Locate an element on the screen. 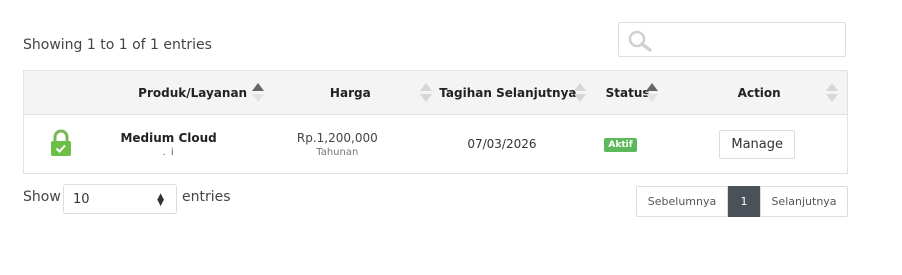 The width and height of the screenshot is (902, 275). product-cell: Medium Cloud . i is located at coordinates (194, 144).